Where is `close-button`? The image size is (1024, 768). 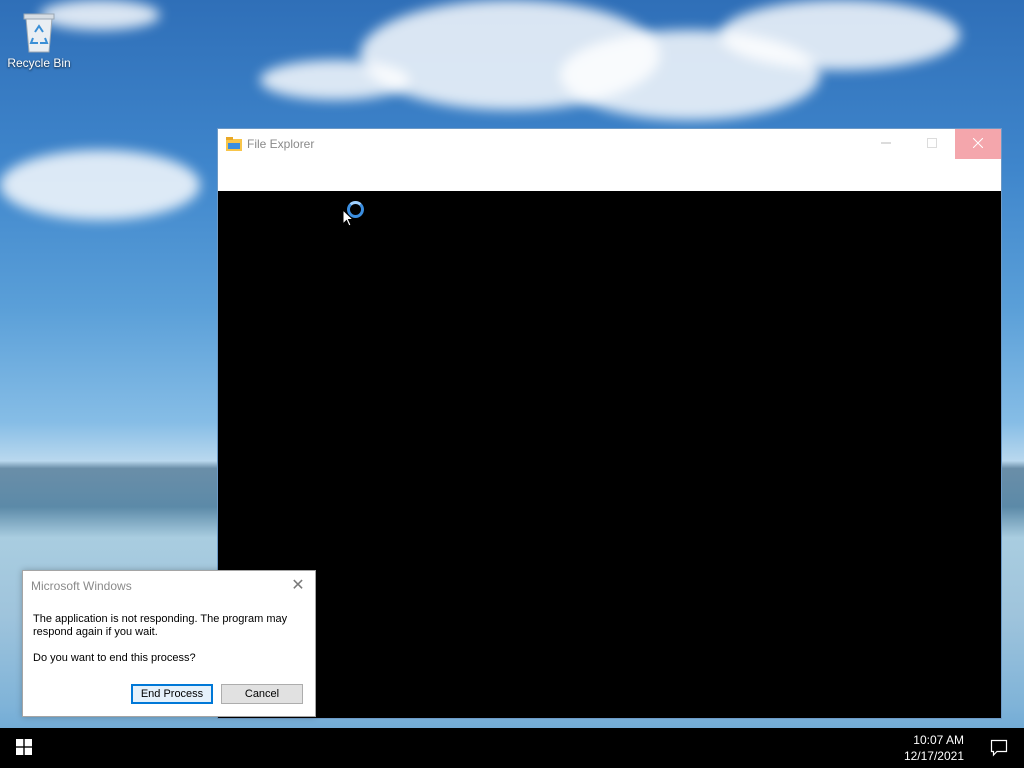
close-button is located at coordinates (978, 144).